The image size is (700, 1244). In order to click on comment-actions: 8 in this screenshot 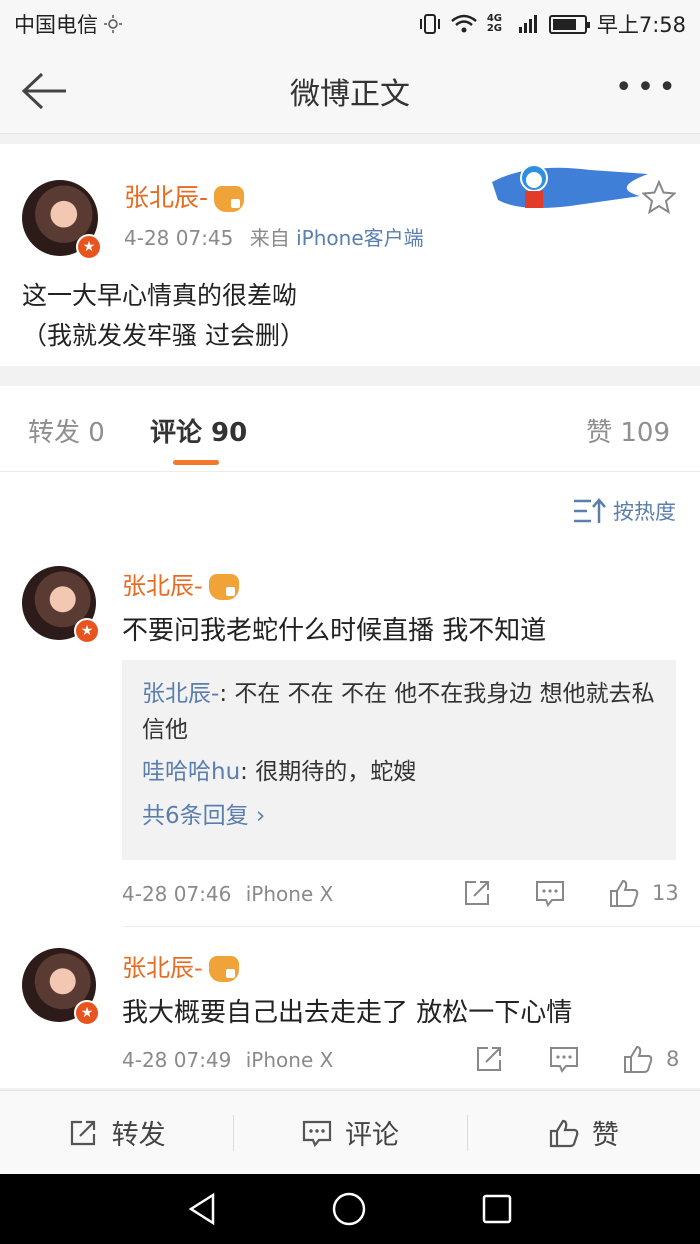, I will do `click(576, 1059)`.